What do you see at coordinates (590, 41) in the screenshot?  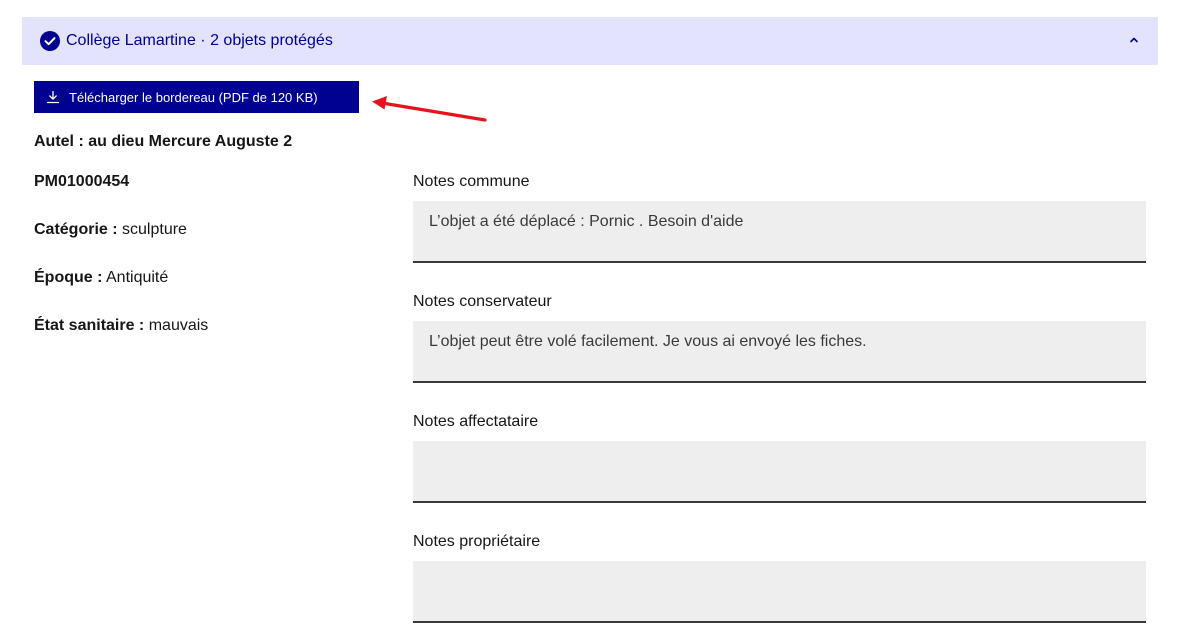 I see `accordion-header: Collège Lamartine · 2 objets protégés` at bounding box center [590, 41].